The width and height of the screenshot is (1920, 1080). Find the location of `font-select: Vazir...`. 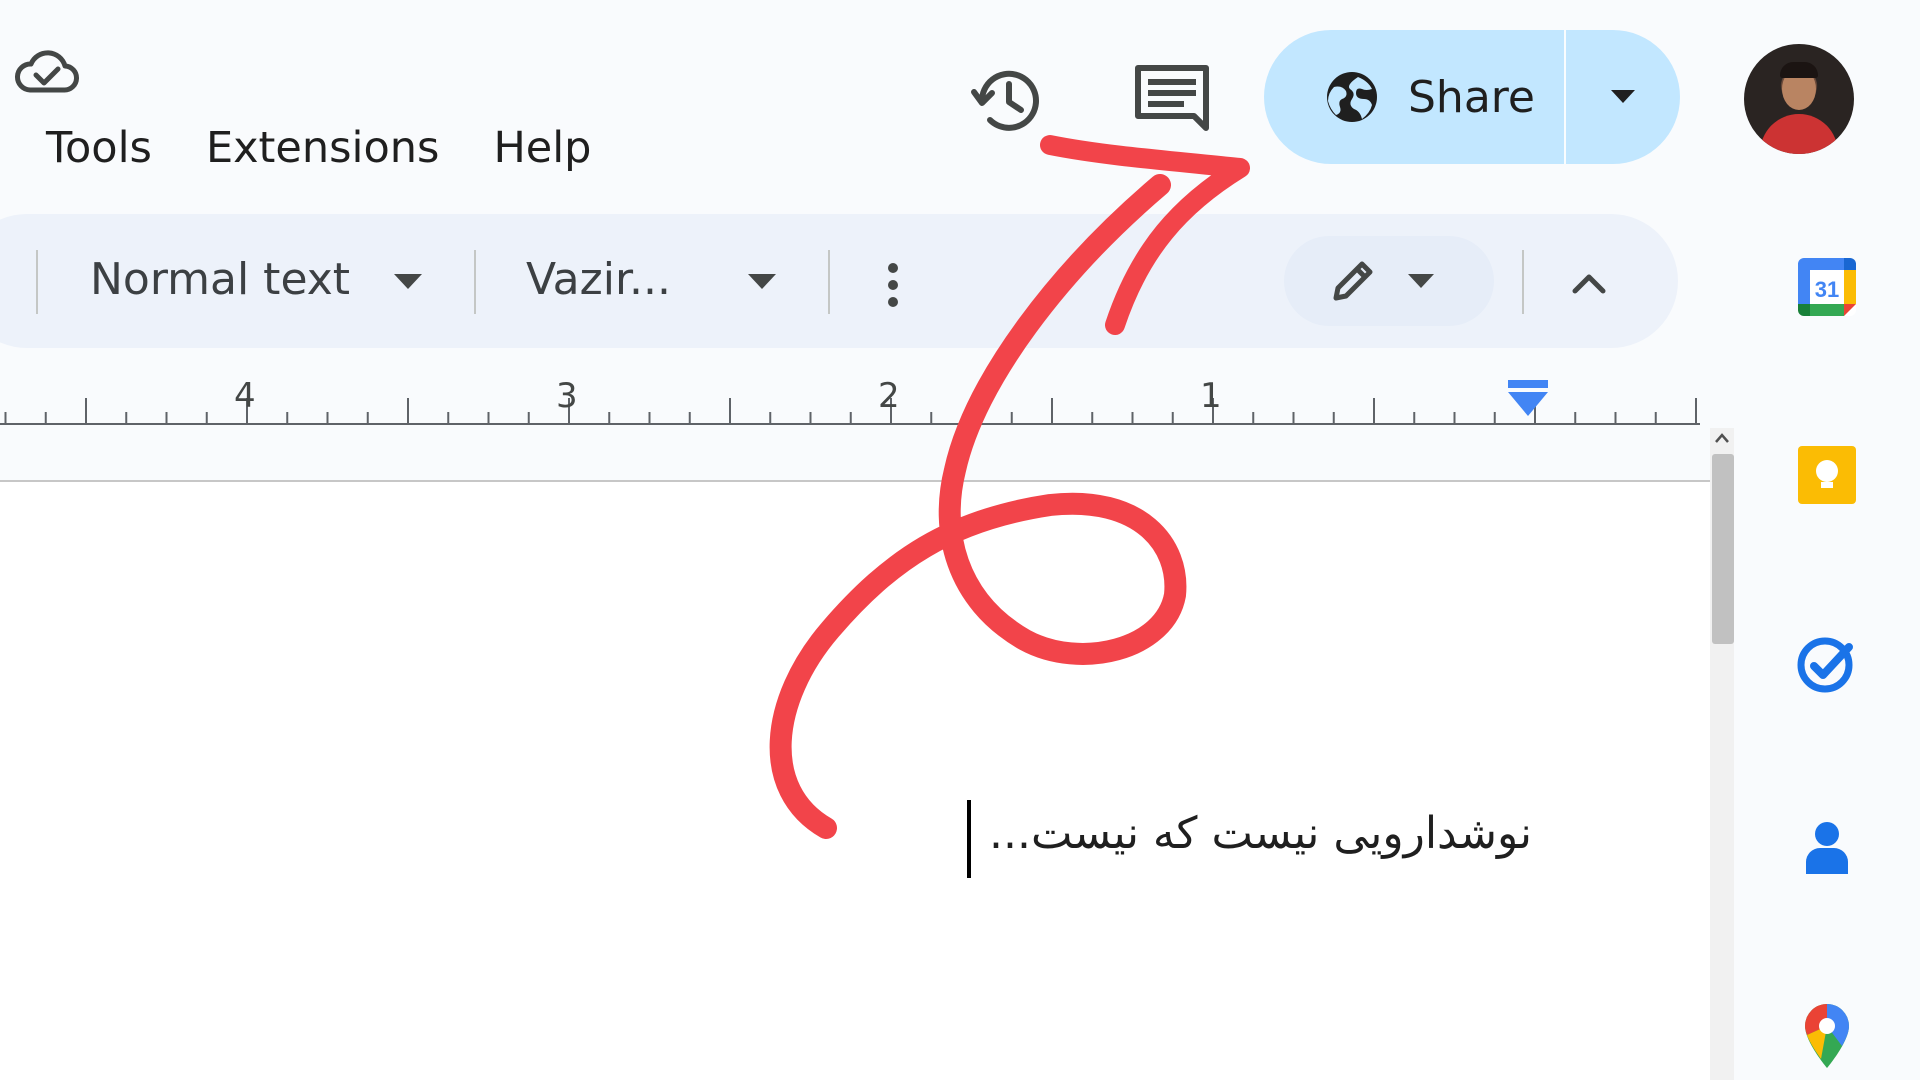

font-select: Vazir... is located at coordinates (598, 279).